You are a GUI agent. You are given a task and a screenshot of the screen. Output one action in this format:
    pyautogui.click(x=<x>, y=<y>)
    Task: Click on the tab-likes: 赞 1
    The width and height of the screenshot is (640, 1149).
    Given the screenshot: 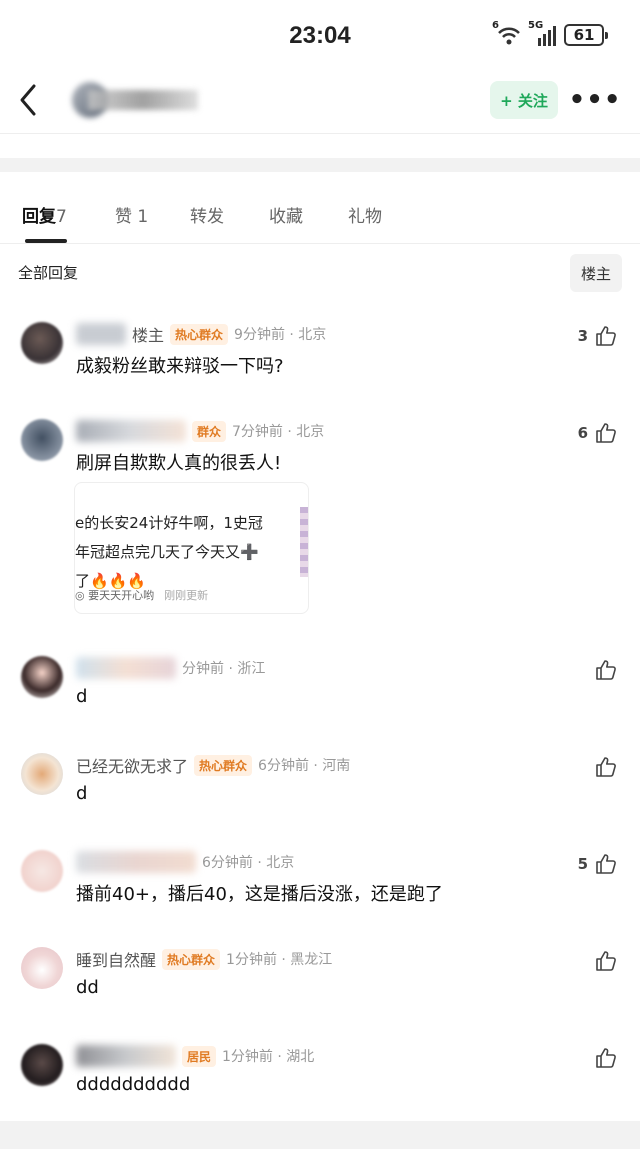 What is the action you would take?
    pyautogui.click(x=131, y=214)
    